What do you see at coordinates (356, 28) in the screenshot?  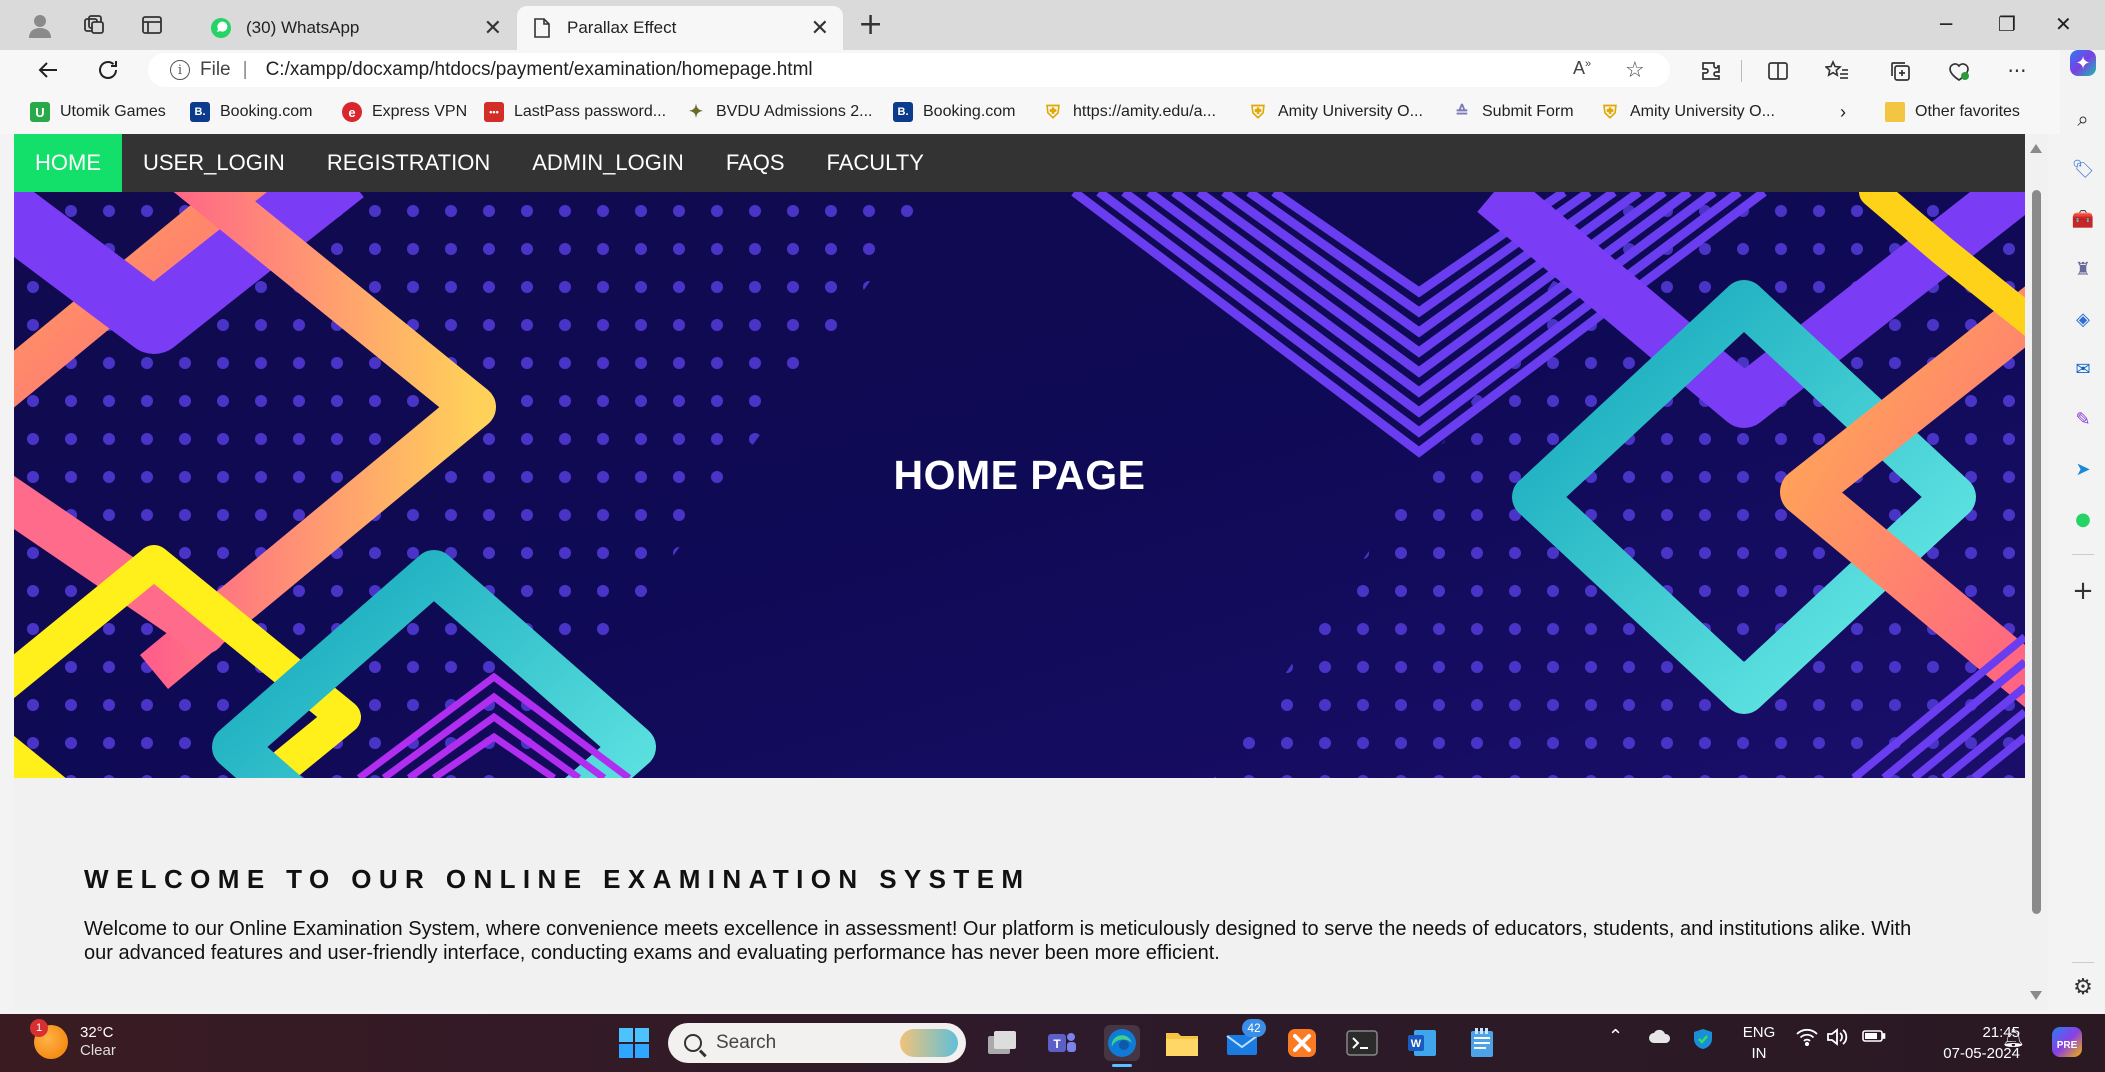 I see `tab-whatsapp: (30) WhatsApp ✕` at bounding box center [356, 28].